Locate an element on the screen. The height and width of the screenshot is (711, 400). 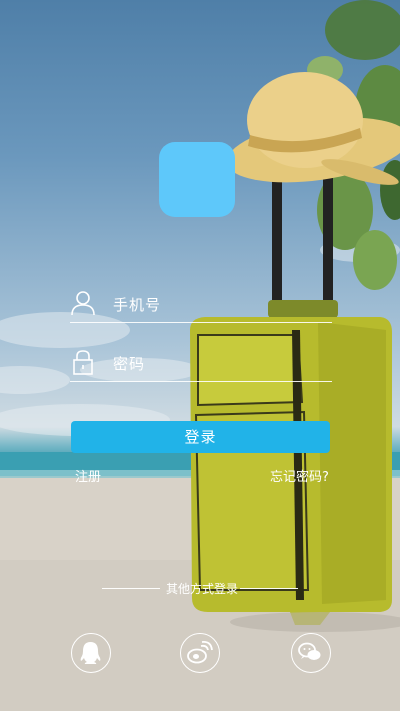
phone-field: 手机号 is located at coordinates (201, 303).